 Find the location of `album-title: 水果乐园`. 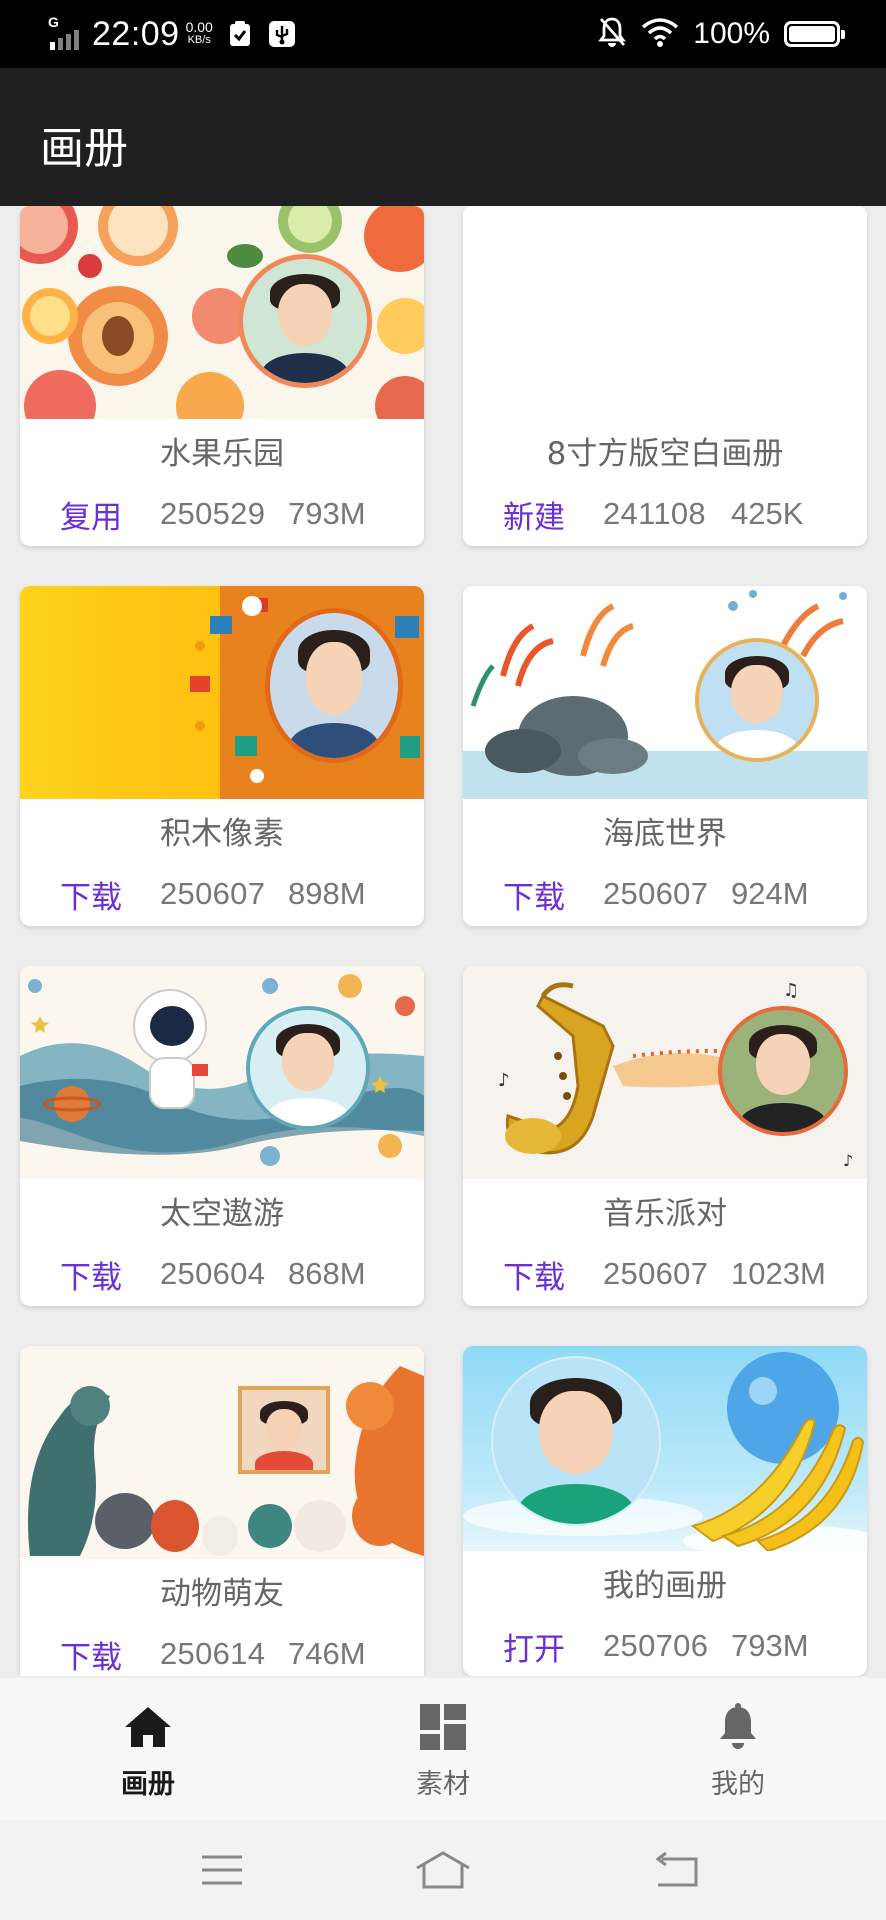

album-title: 水果乐园 is located at coordinates (222, 454).